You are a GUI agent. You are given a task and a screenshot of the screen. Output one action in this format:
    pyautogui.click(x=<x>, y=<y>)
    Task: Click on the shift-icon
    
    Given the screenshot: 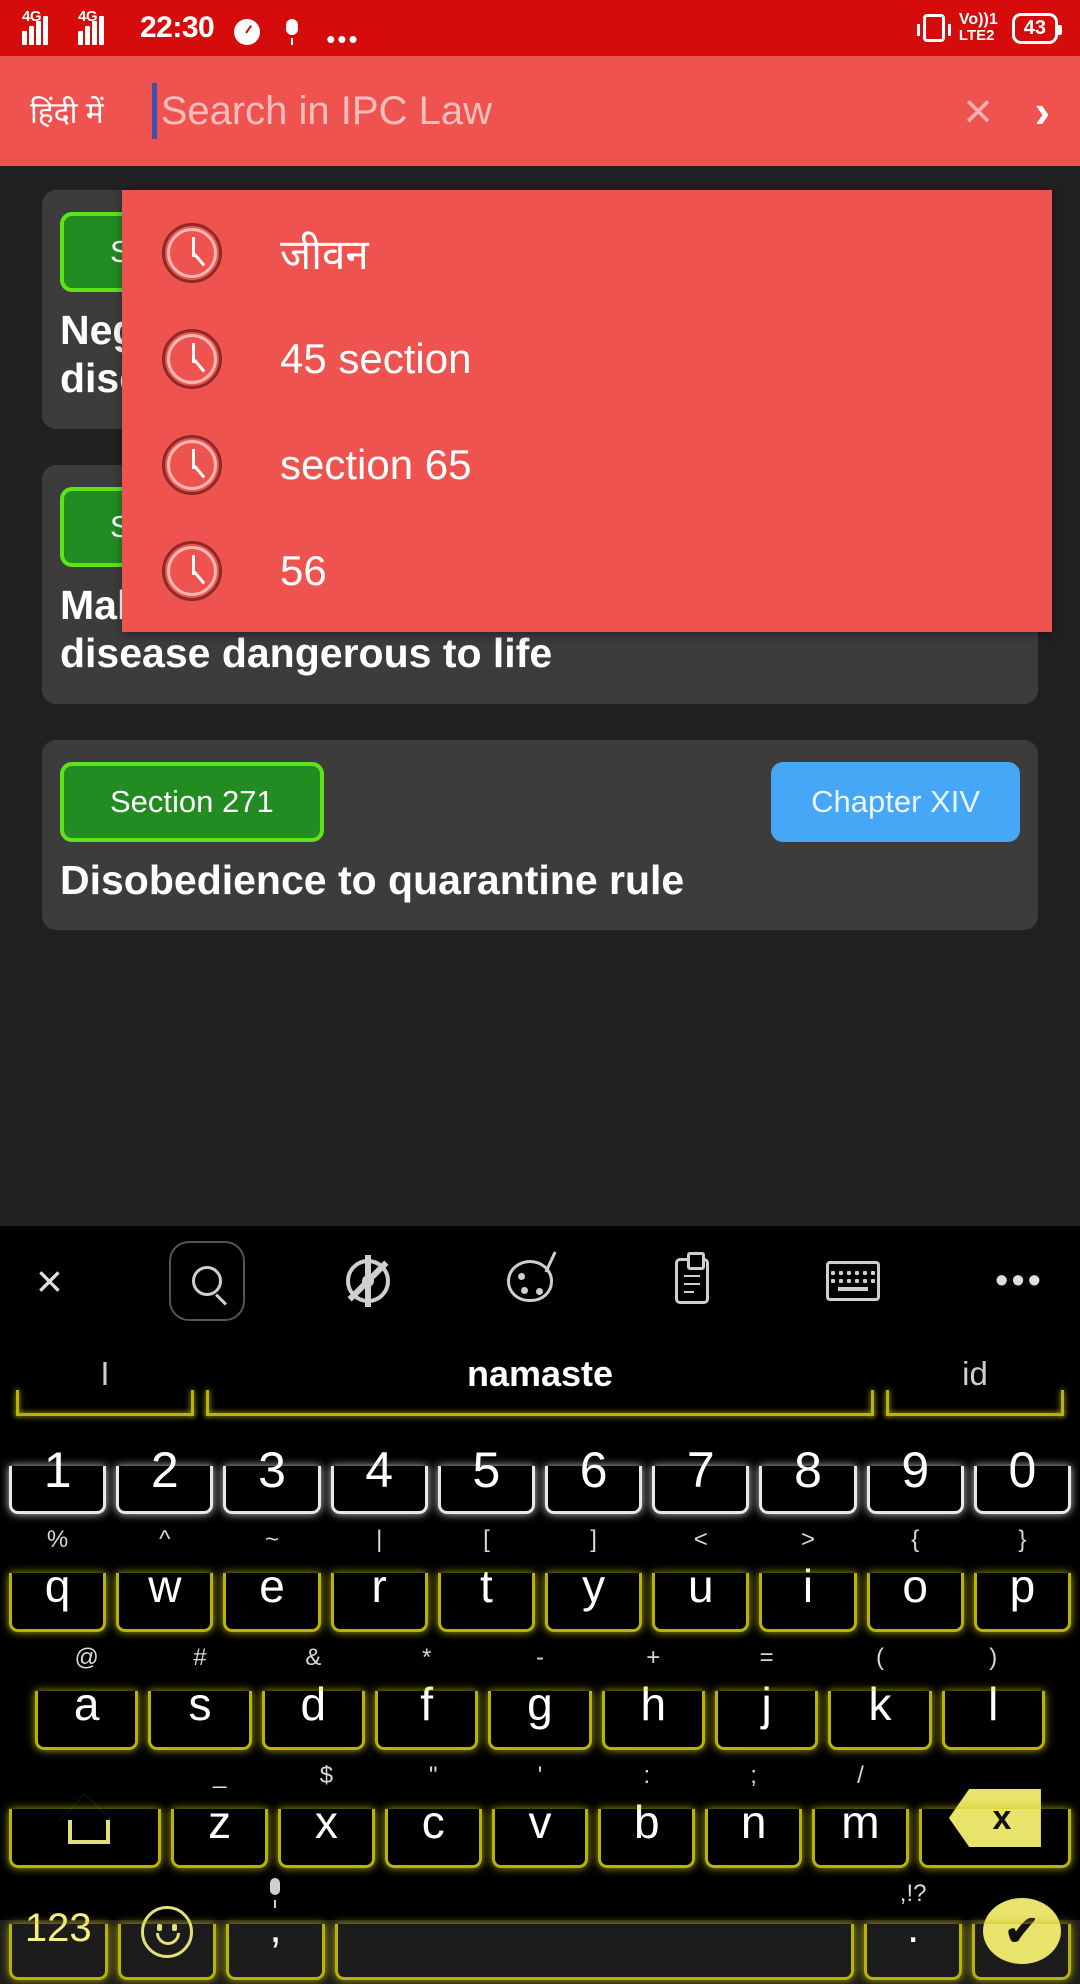 What is the action you would take?
    pyautogui.click(x=85, y=1819)
    